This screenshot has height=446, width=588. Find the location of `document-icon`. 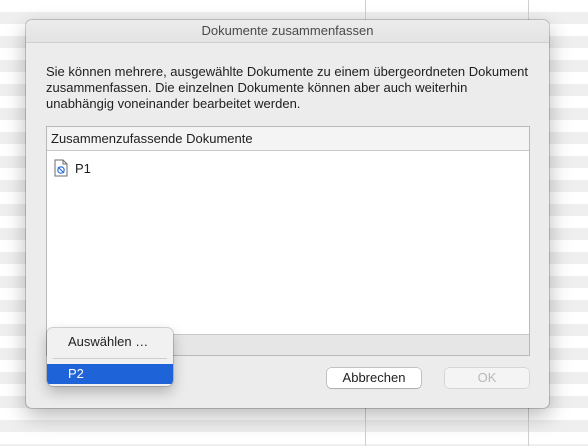

document-icon is located at coordinates (61, 168).